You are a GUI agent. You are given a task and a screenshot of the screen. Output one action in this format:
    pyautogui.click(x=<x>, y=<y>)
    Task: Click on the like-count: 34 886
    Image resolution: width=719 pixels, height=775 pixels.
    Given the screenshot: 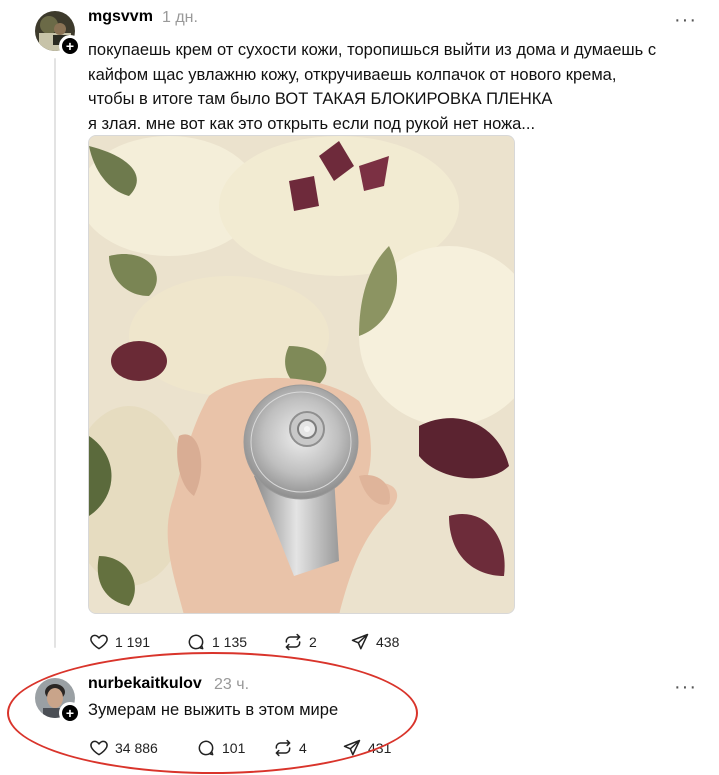 What is the action you would take?
    pyautogui.click(x=136, y=748)
    